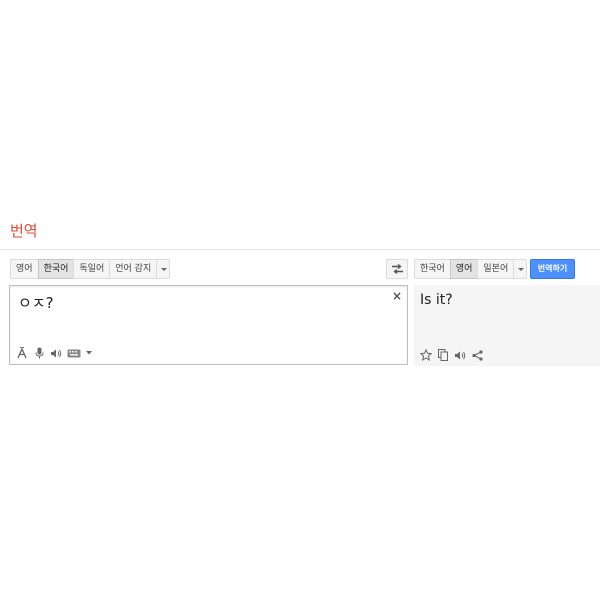 The width and height of the screenshot is (600, 600). I want to click on font-accent-icon, so click(22, 353).